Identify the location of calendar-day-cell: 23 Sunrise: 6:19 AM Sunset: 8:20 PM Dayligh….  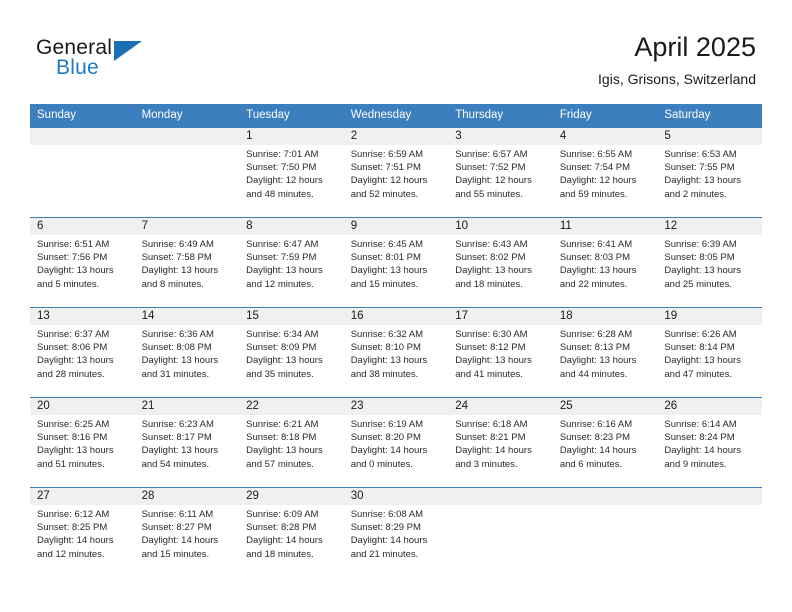
(396, 442).